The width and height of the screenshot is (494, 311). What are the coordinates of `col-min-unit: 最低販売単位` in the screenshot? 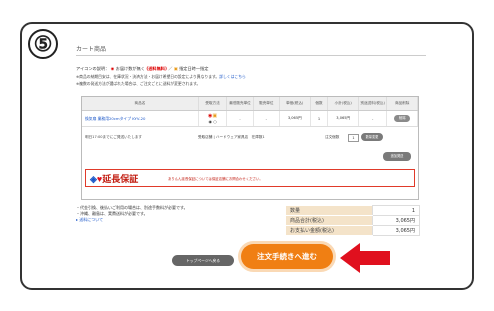 It's located at (240, 104).